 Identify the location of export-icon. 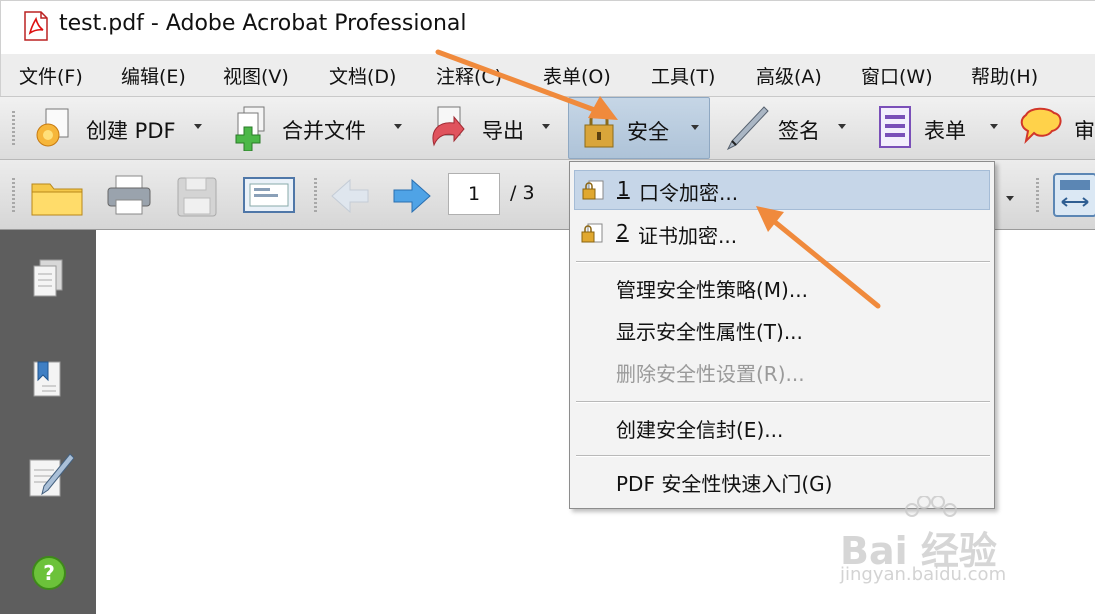
(448, 126).